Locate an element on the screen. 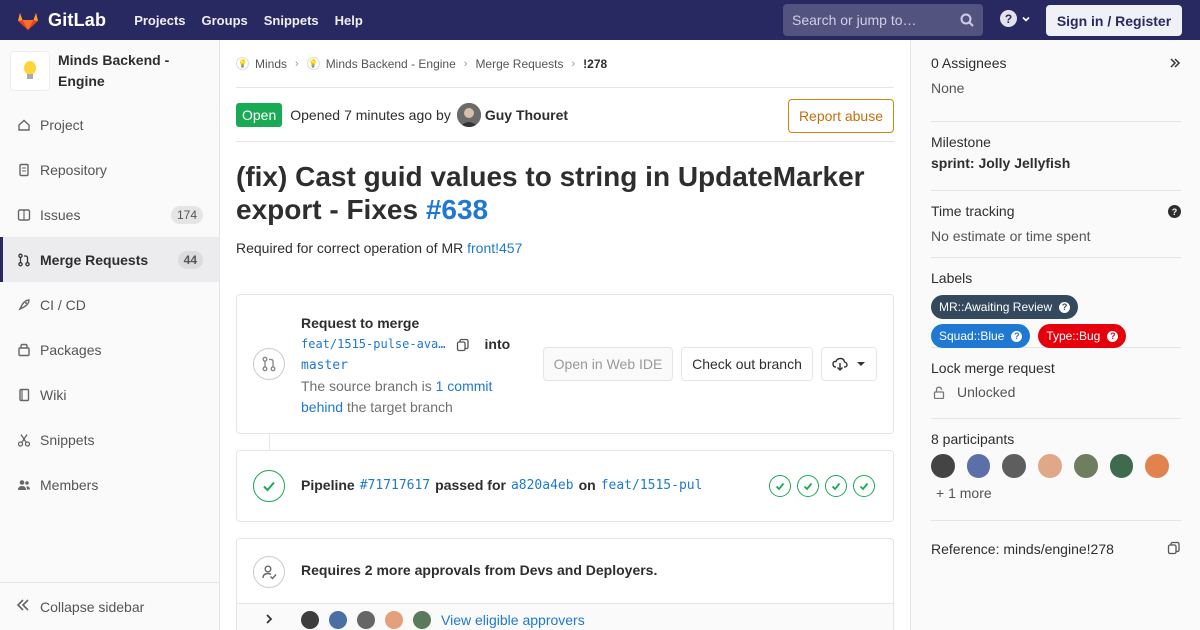 The image size is (1200, 630). sidebar-item-label: Members is located at coordinates (69, 484).